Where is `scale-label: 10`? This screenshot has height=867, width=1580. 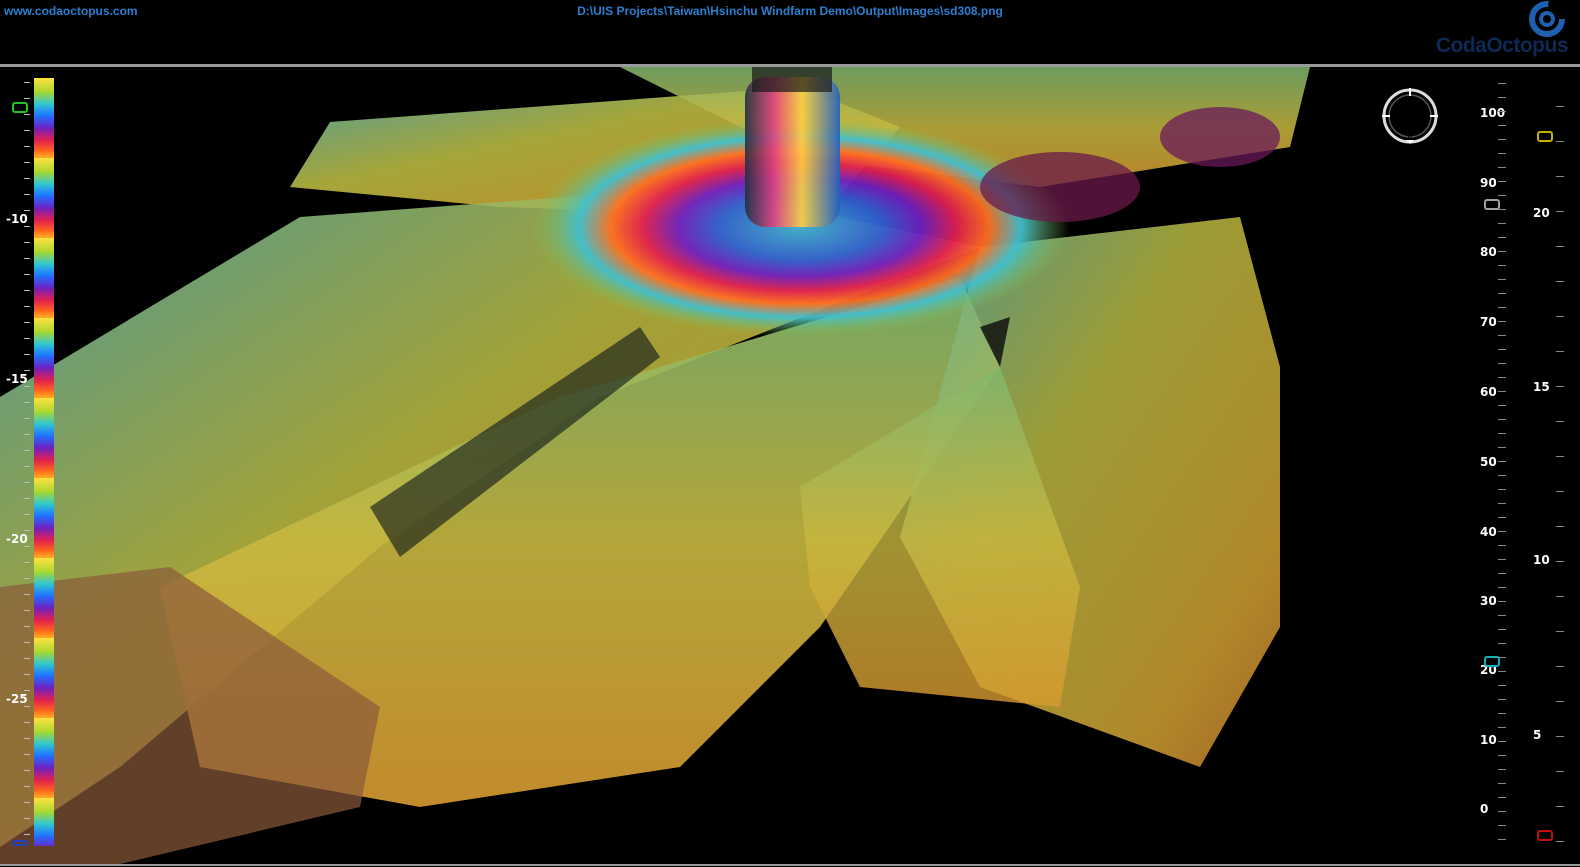
scale-label: 10 is located at coordinates (1541, 560).